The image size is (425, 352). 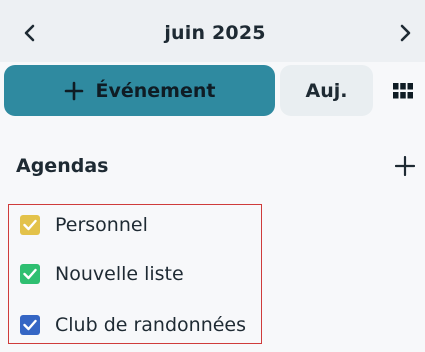 I want to click on previous-month-button, so click(x=30, y=33).